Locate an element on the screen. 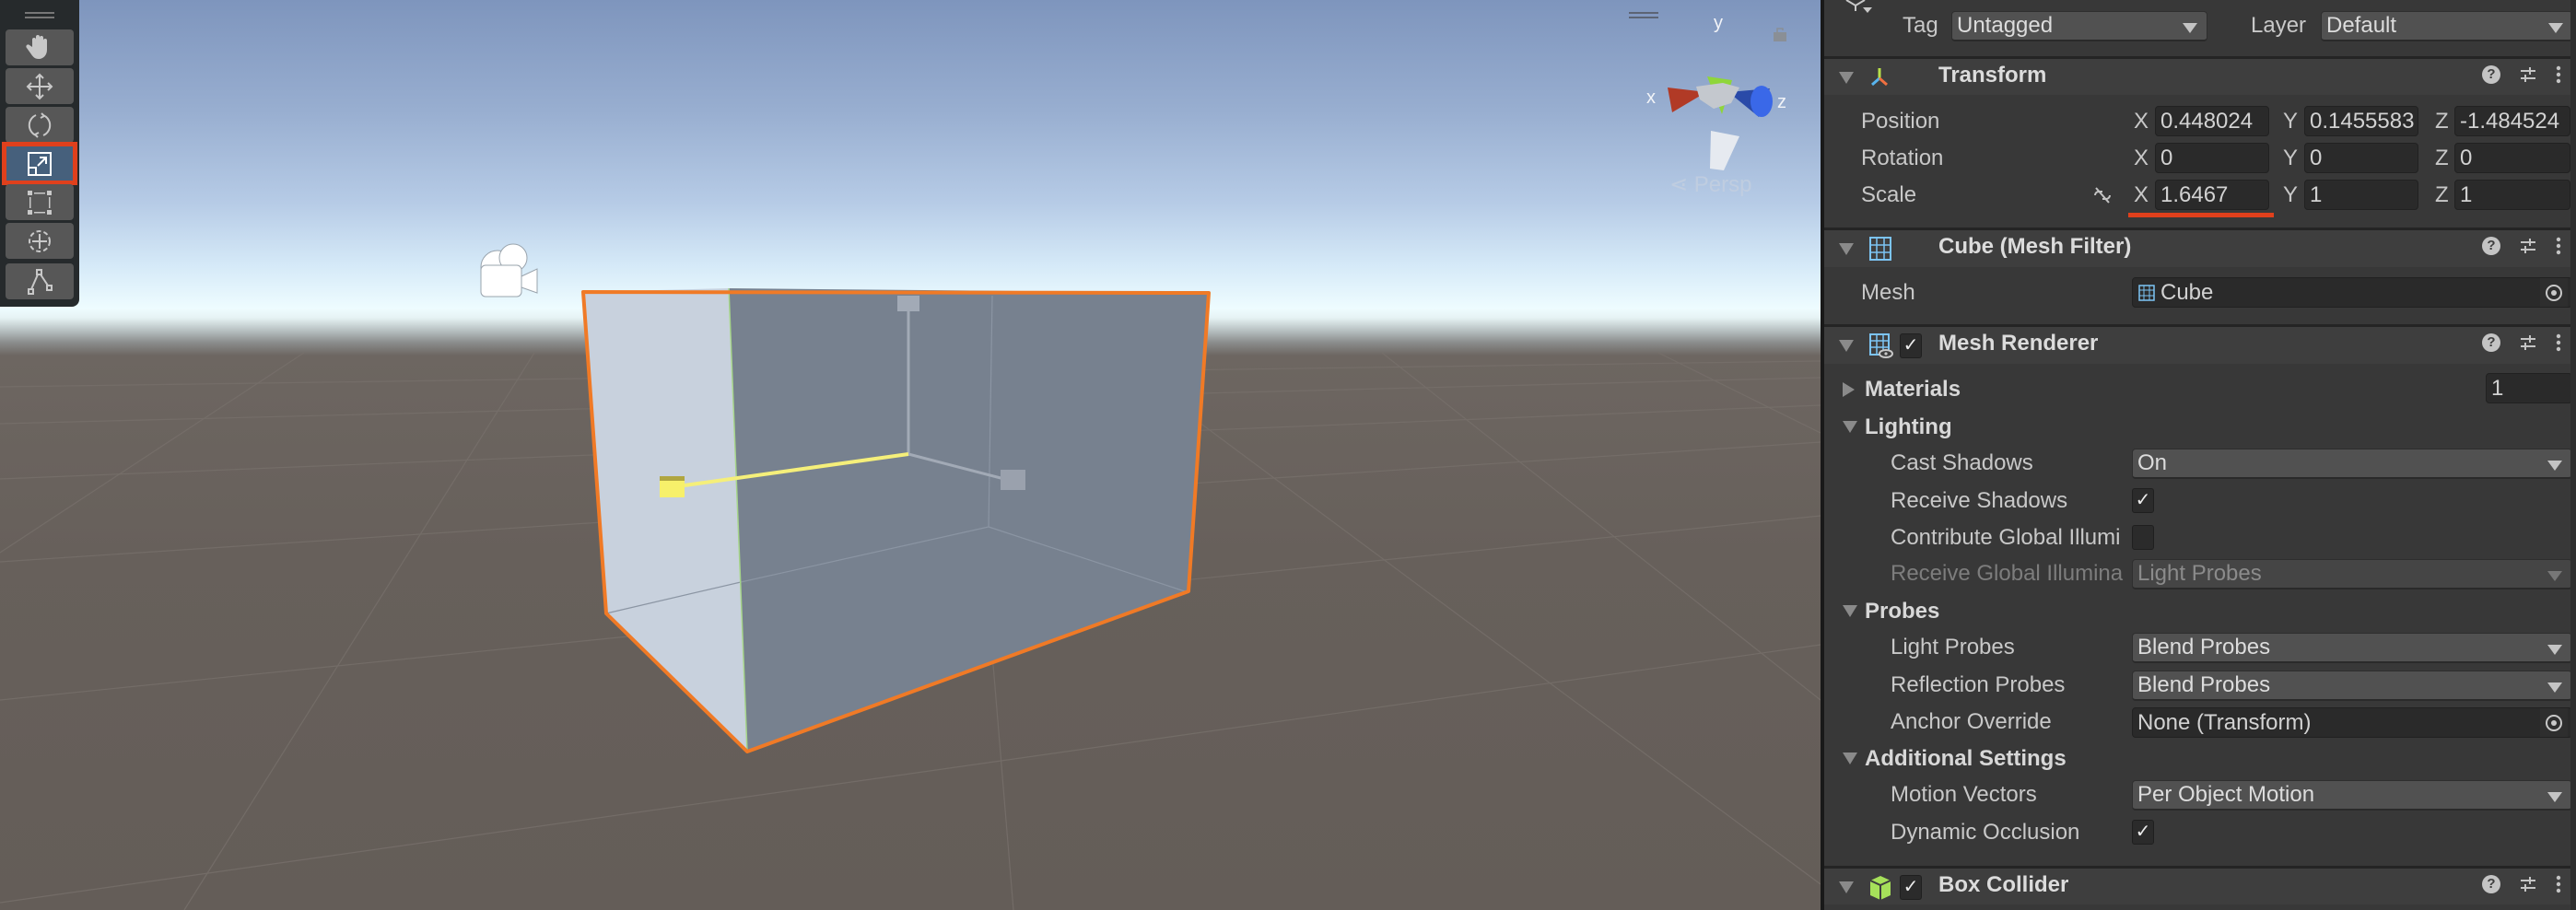  toolbar-grip-handle is located at coordinates (39, 13).